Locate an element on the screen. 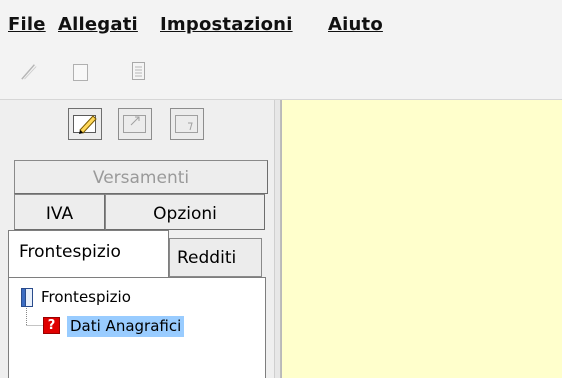 The height and width of the screenshot is (378, 562). form-corner-button is located at coordinates (135, 124).